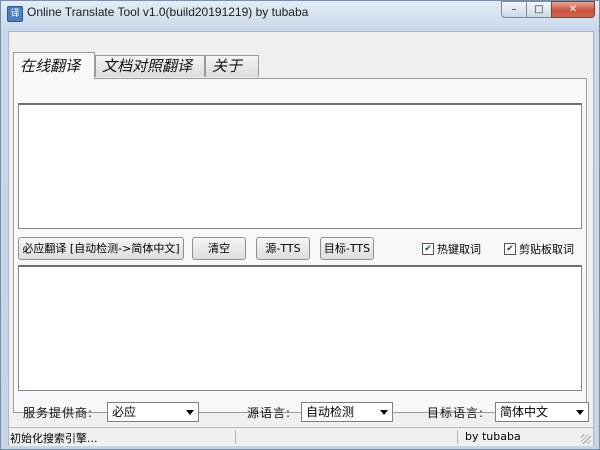 Image resolution: width=600 pixels, height=450 pixels. What do you see at coordinates (514, 9) in the screenshot?
I see `minimize-button: –` at bounding box center [514, 9].